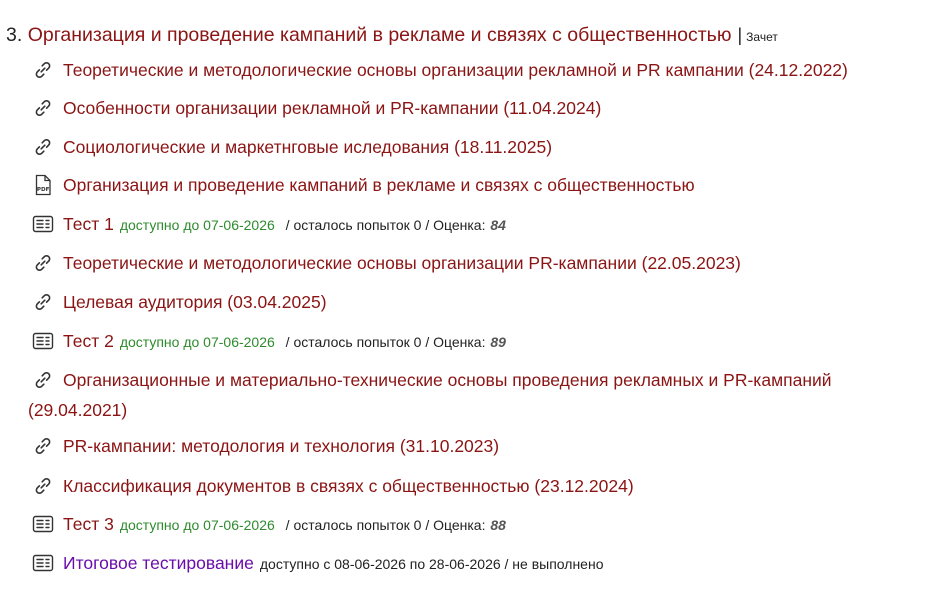 The height and width of the screenshot is (602, 928). Describe the element at coordinates (498, 525) in the screenshot. I see `score-value: 88` at that location.